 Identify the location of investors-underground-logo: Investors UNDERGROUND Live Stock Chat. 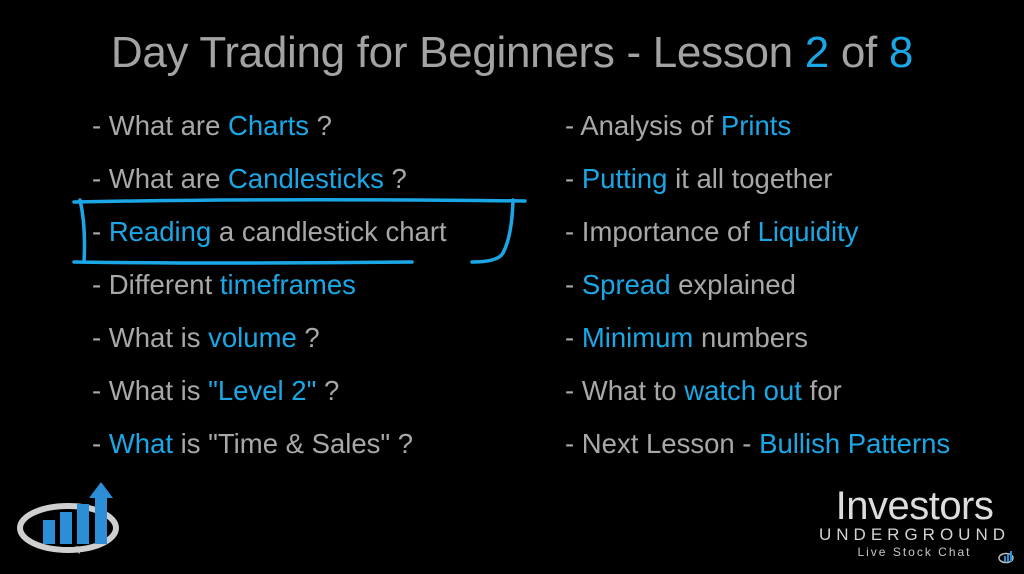
(914, 523).